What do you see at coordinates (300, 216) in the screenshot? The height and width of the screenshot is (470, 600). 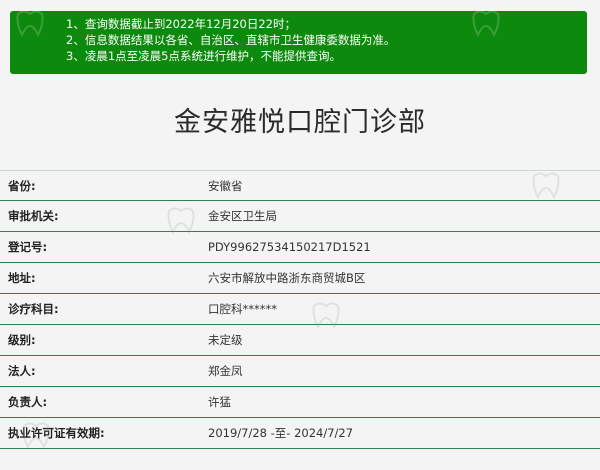 I see `detail-row-approval-authority: 审批机关: 金安区卫生局` at bounding box center [300, 216].